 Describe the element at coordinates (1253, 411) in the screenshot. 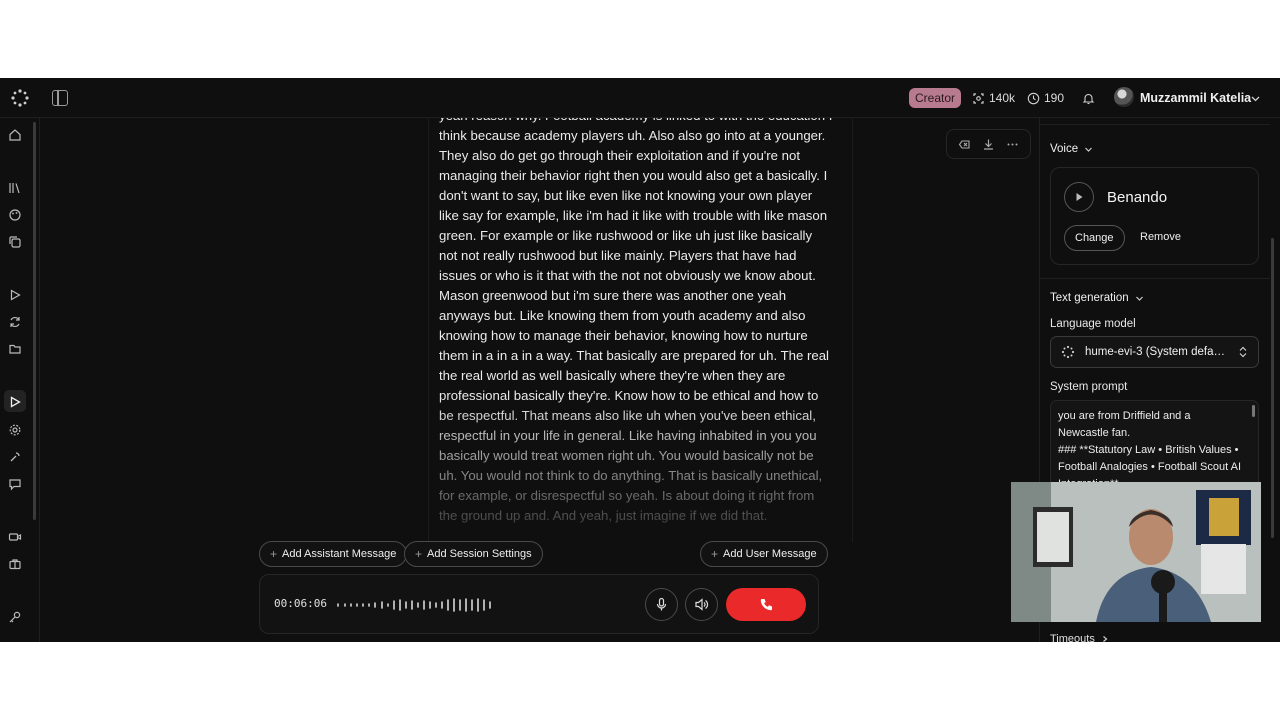

I see `prompt-scrollbar` at that location.